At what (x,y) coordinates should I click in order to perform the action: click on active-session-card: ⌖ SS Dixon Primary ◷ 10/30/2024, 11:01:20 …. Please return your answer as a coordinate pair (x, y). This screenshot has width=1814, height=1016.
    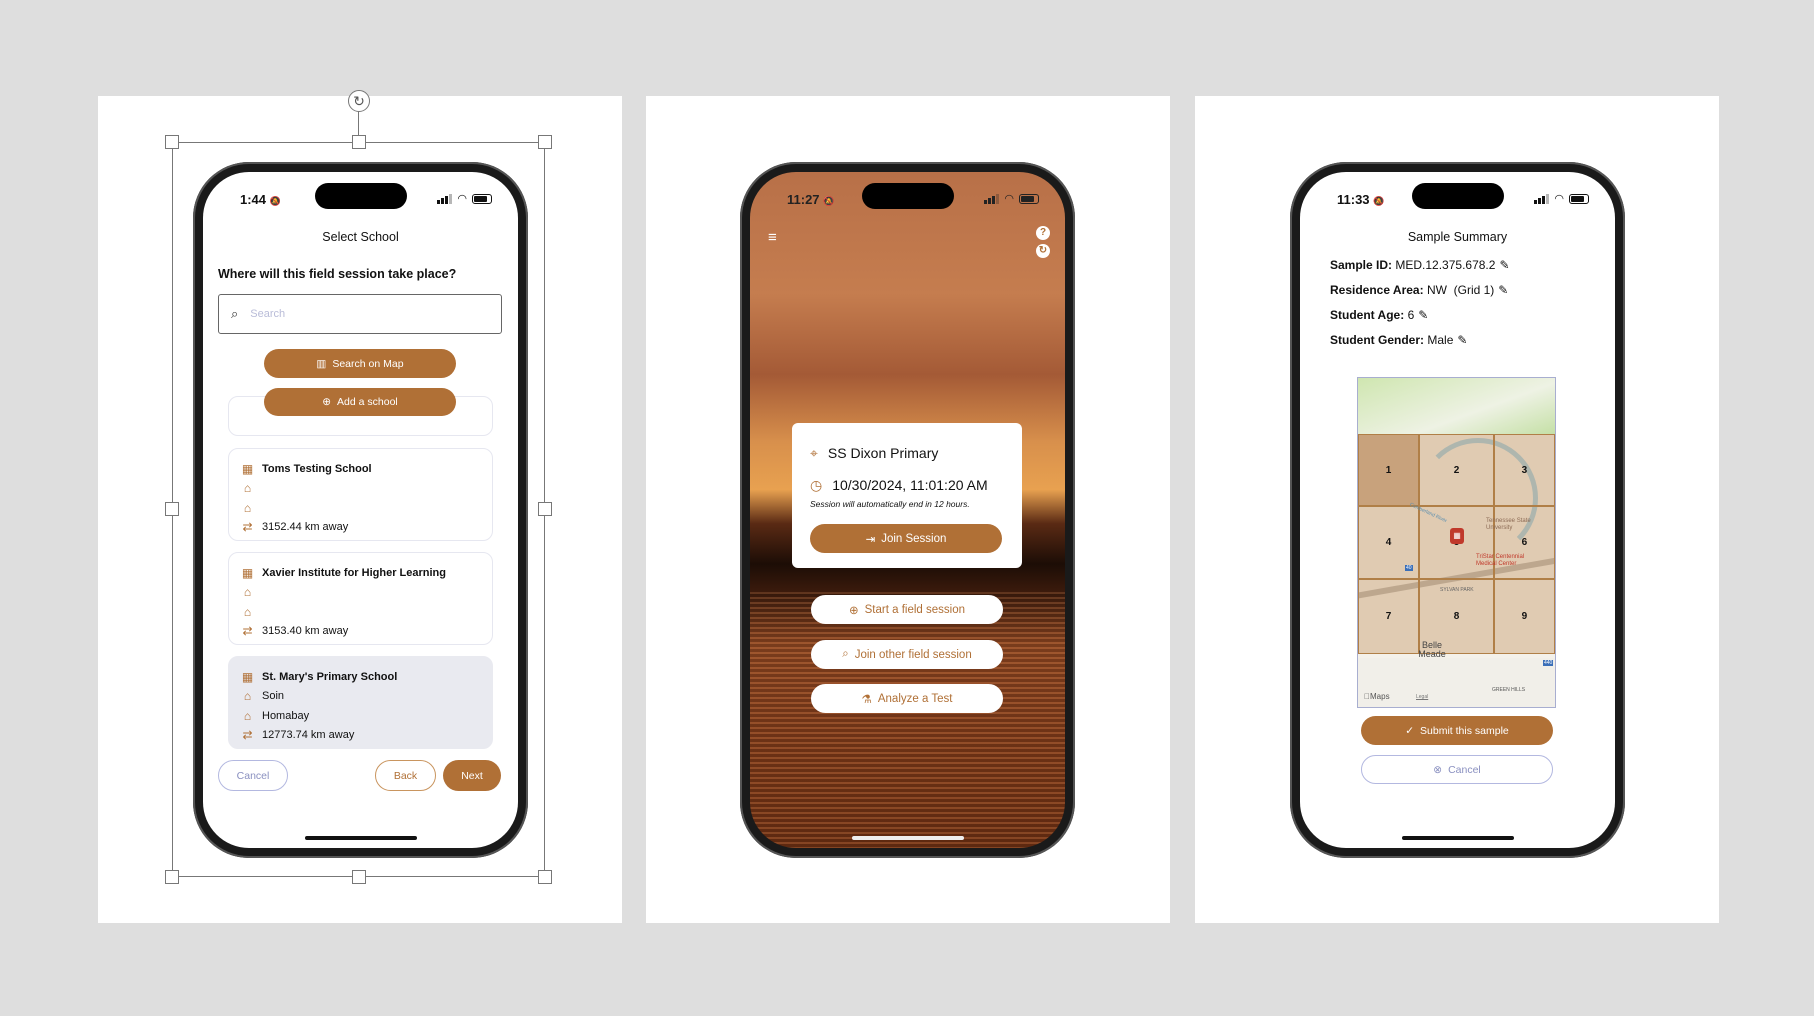
    Looking at the image, I should click on (907, 495).